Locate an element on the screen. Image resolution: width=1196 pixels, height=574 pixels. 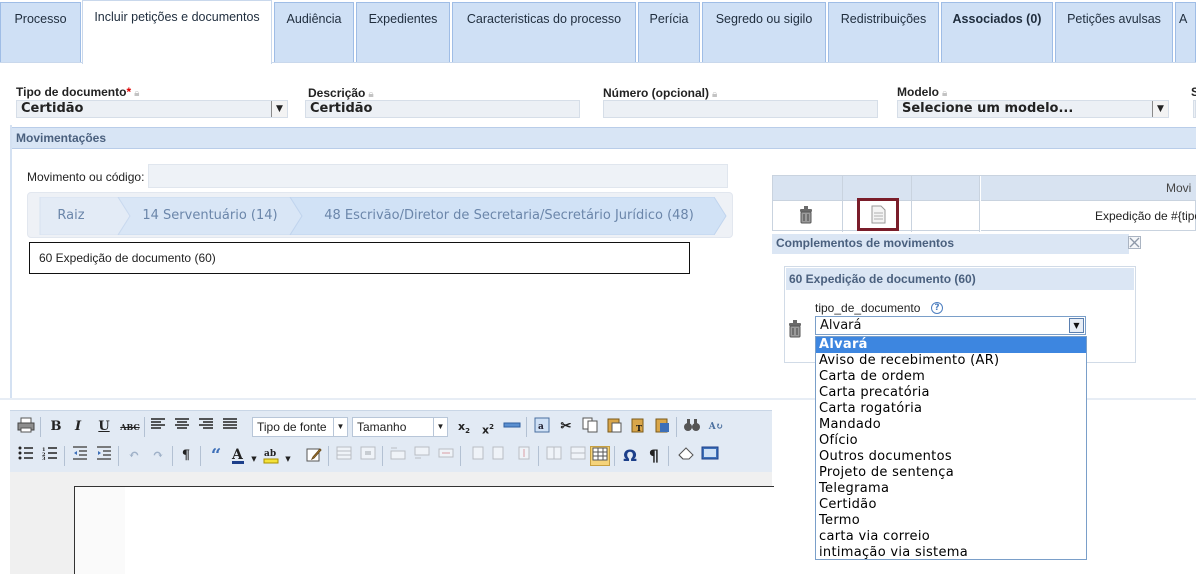
cut-icon: ✂ is located at coordinates (566, 427).